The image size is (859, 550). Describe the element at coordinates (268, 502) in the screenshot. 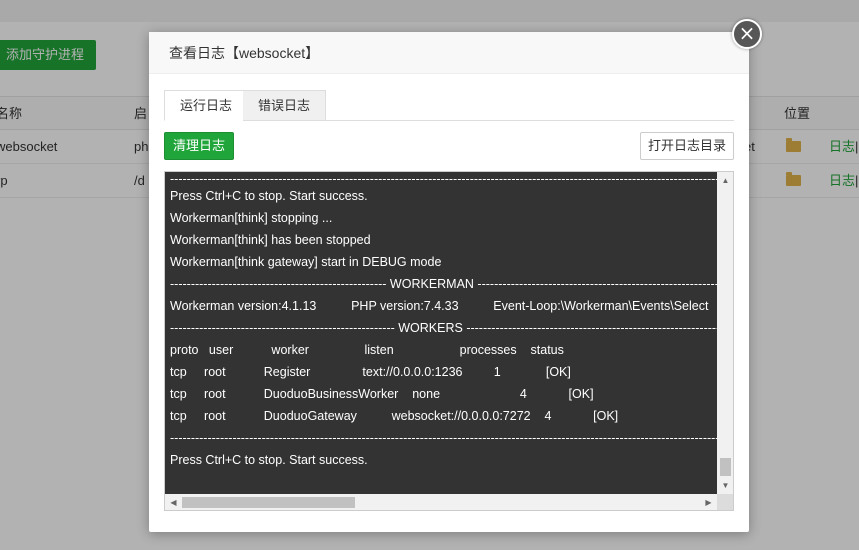

I see `horizontal-scroll-thumb` at that location.